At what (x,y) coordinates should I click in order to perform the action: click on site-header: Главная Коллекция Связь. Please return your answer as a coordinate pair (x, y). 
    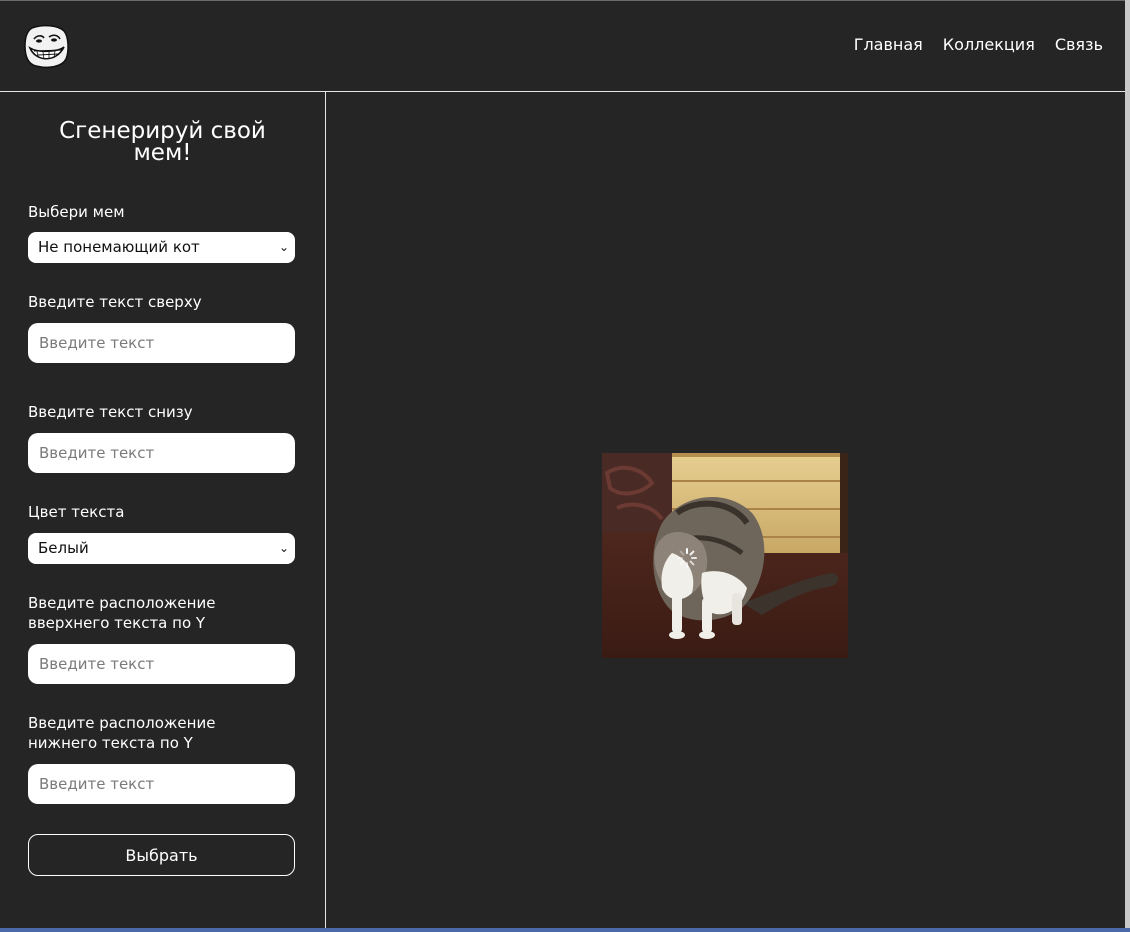
    Looking at the image, I should click on (562, 46).